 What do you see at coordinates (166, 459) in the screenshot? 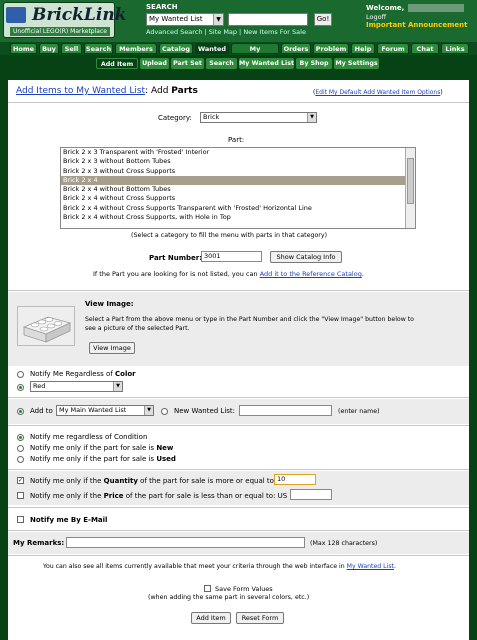
I see `cond-used-bold: Used` at bounding box center [166, 459].